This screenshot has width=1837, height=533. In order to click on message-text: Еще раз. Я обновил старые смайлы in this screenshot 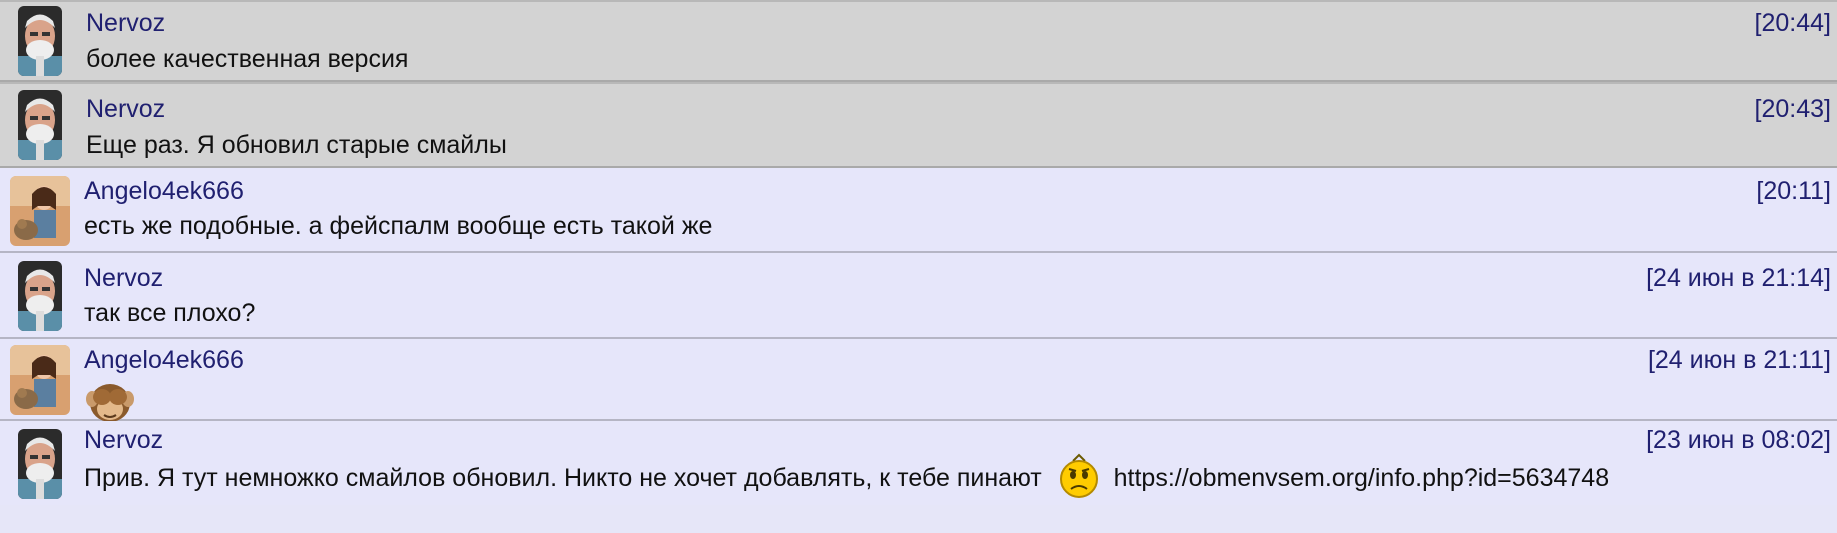, I will do `click(296, 145)`.